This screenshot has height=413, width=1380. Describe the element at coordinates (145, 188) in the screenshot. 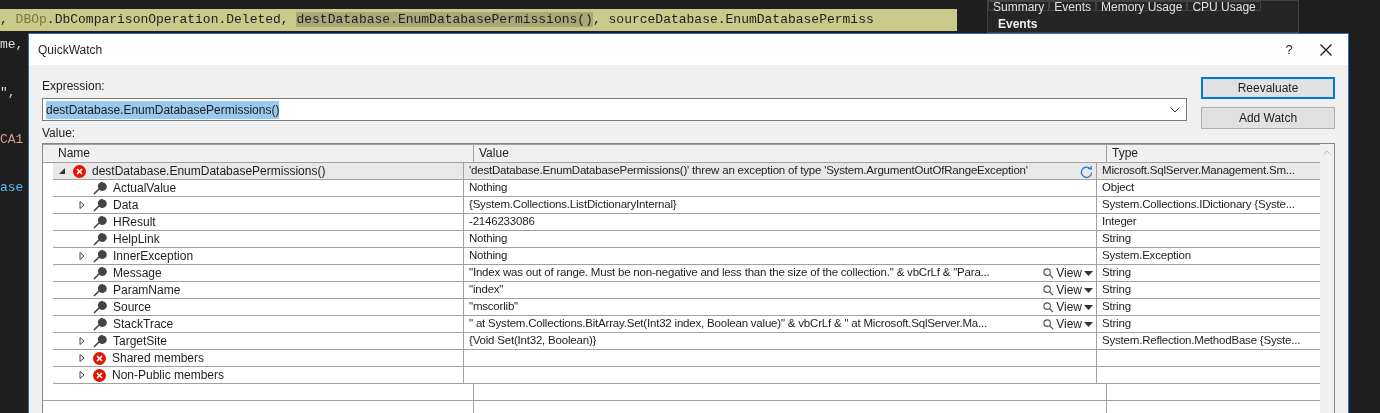

I see `member-name: ActualValue` at that location.